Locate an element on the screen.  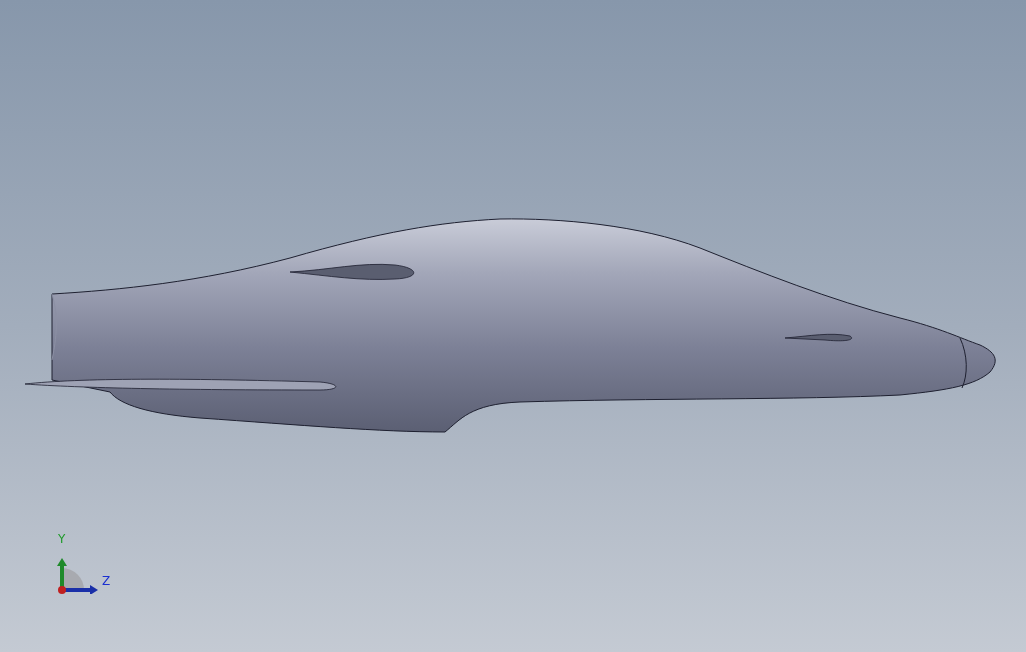
z-axis-label: Z is located at coordinates (106, 581).